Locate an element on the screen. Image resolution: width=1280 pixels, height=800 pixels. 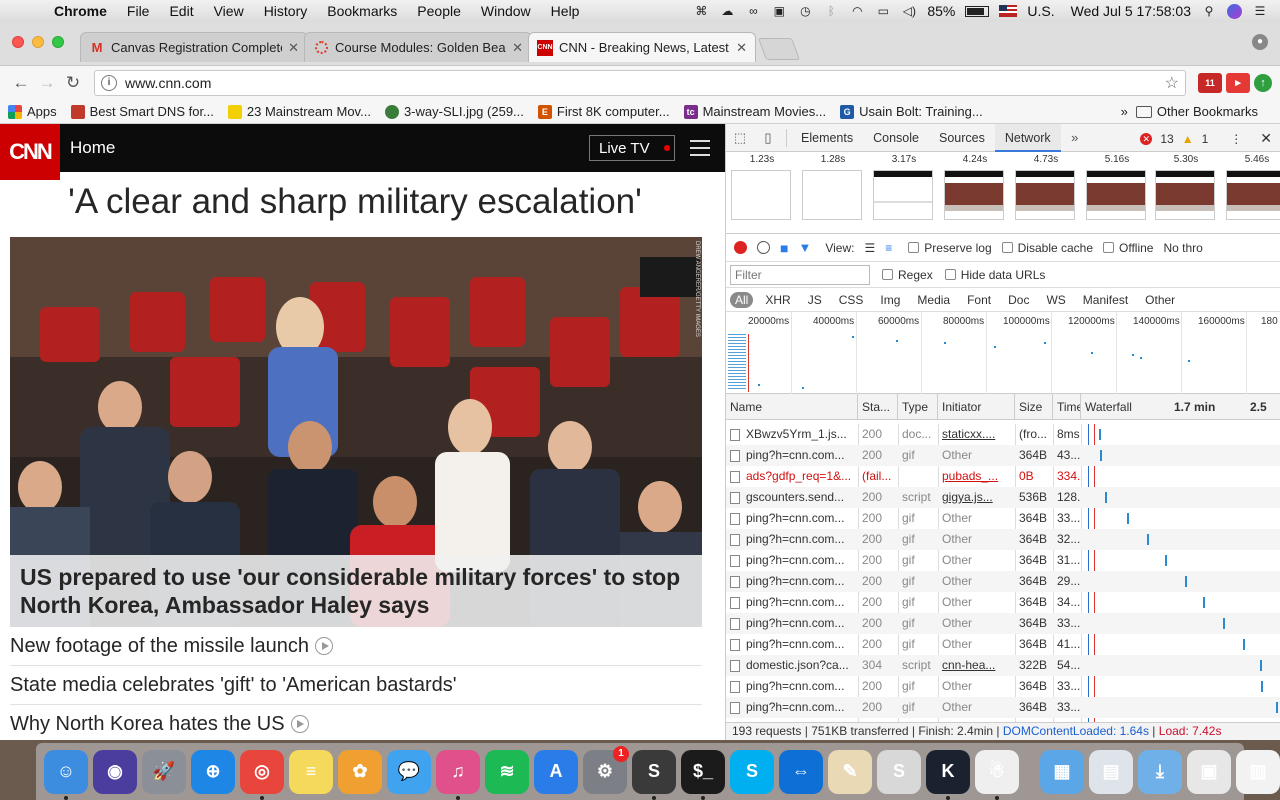
clock: Wed Jul 5 17:58:03 is located at coordinates (1131, 11).